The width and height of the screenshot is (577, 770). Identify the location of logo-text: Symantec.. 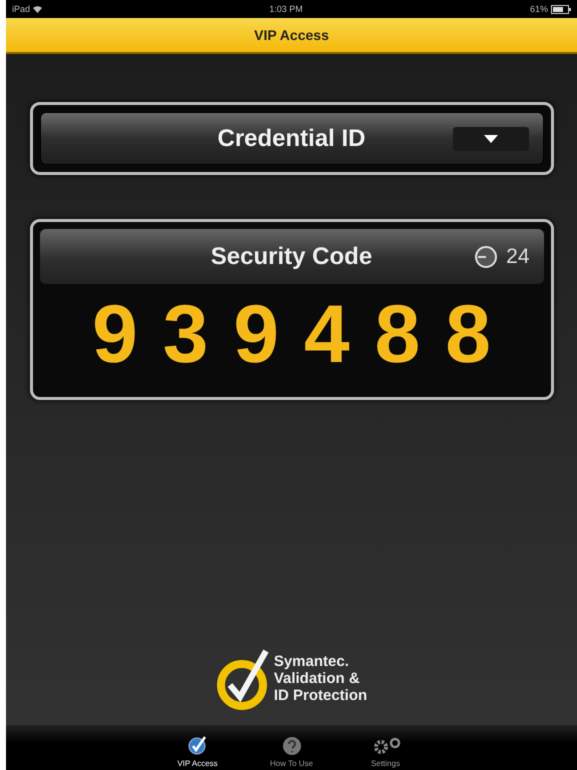
(312, 661).